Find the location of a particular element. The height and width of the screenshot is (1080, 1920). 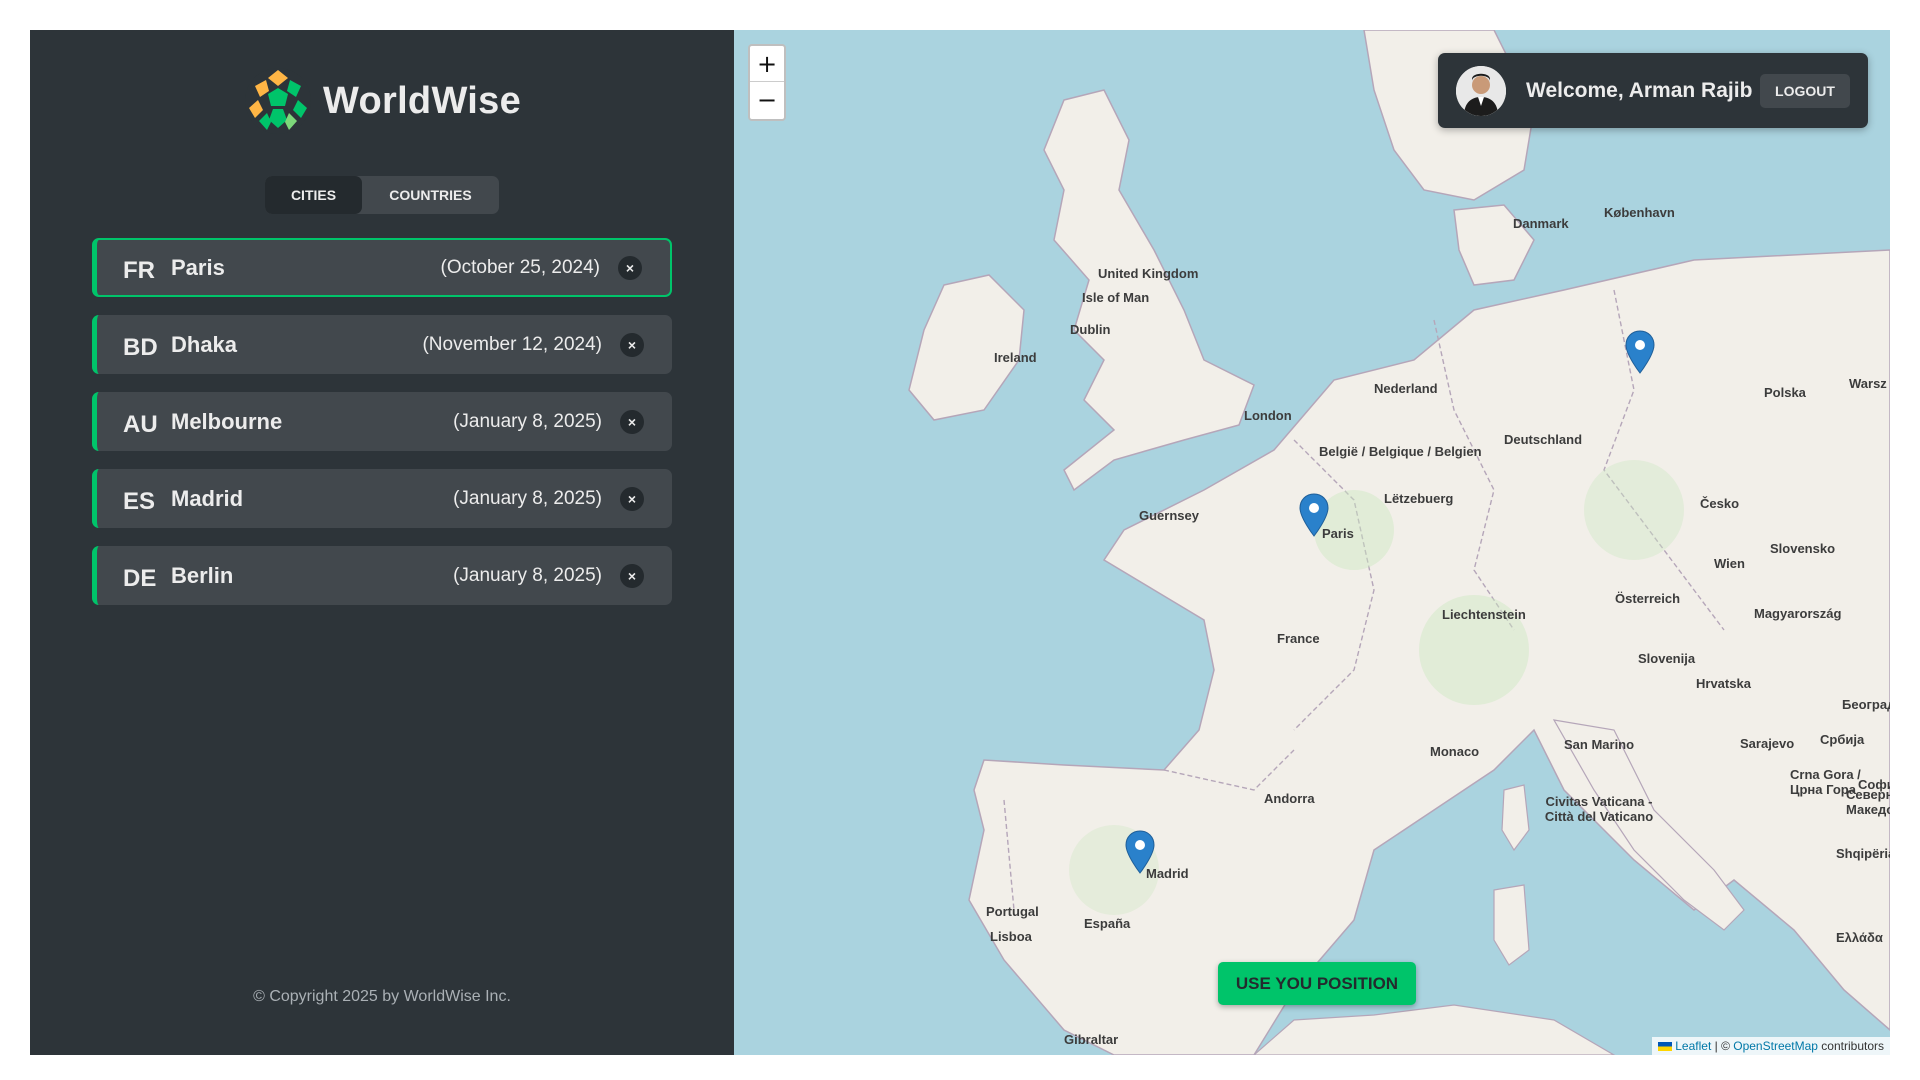

map-label-sarajevo: Sarajevo is located at coordinates (1767, 743).